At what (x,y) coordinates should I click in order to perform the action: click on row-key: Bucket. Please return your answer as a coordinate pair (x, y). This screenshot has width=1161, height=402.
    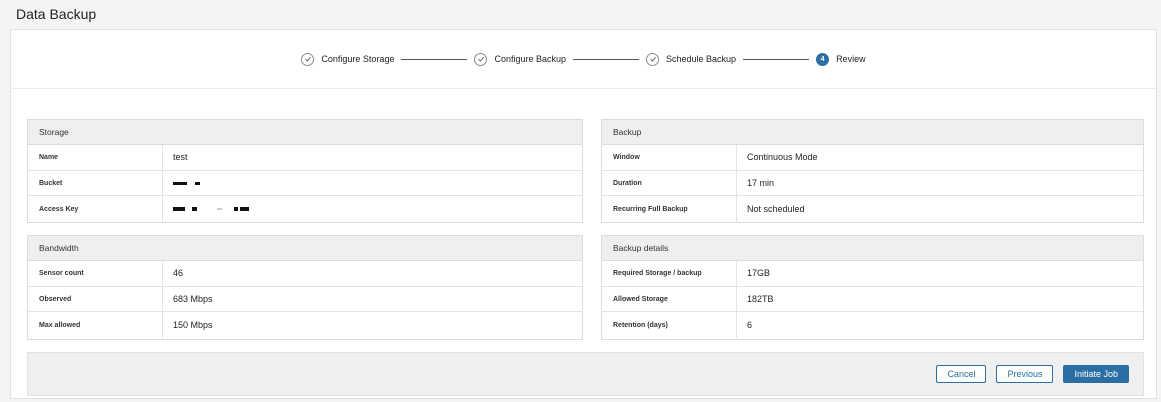
    Looking at the image, I should click on (95, 183).